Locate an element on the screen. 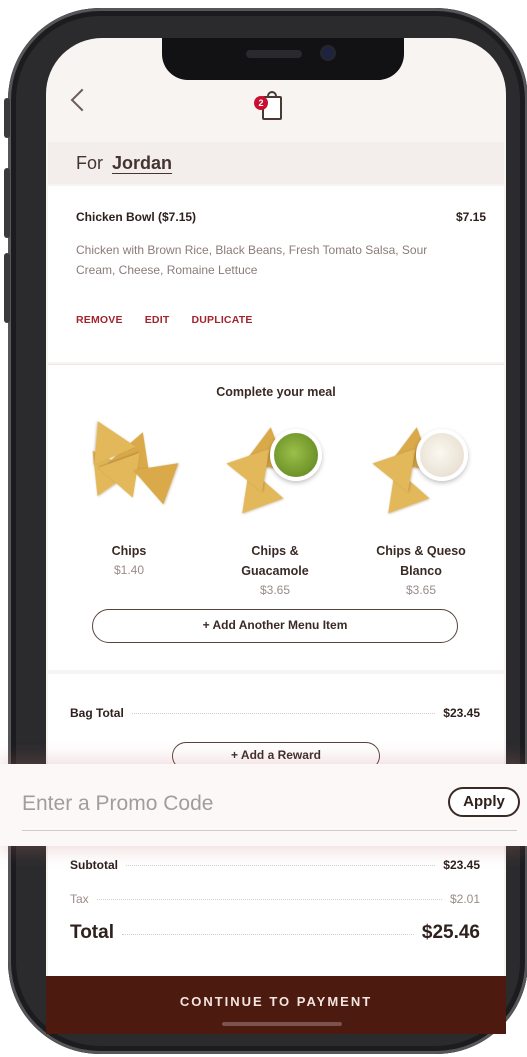  front-camera is located at coordinates (328, 53).